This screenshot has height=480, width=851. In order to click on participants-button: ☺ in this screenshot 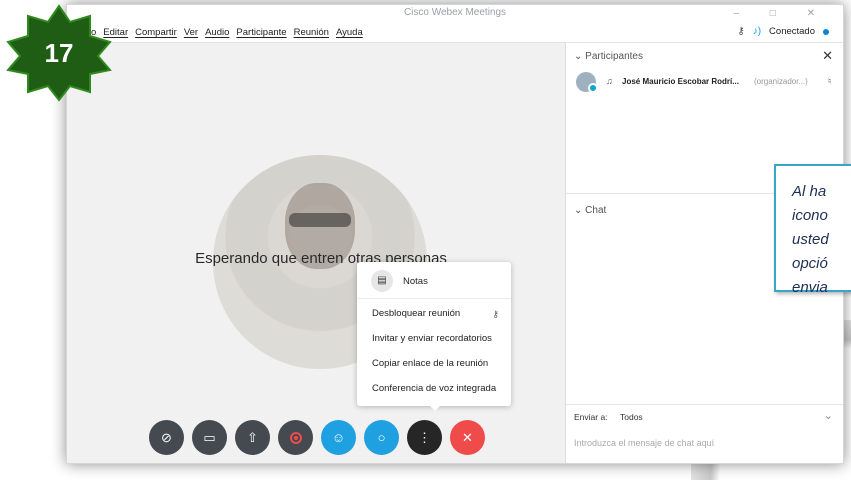, I will do `click(338, 437)`.